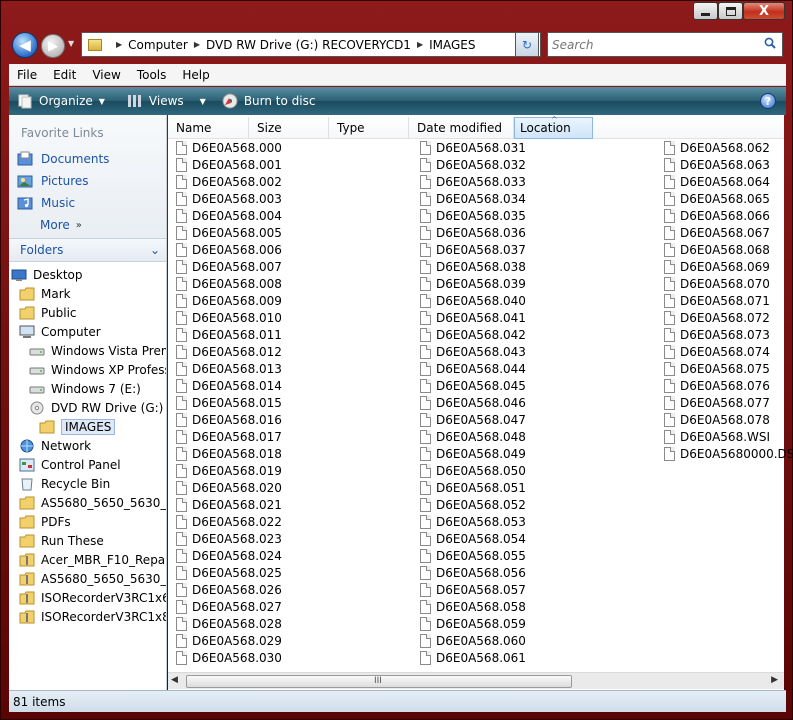 The width and height of the screenshot is (793, 720). What do you see at coordinates (473, 147) in the screenshot?
I see `file-item: D6E0A568.031` at bounding box center [473, 147].